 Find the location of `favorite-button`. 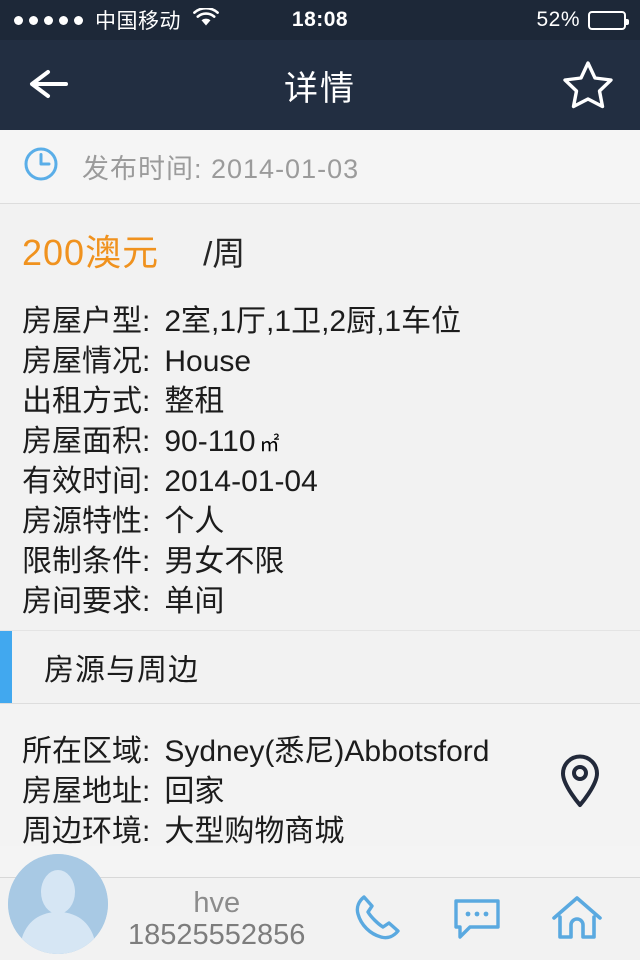

favorite-button is located at coordinates (588, 85).